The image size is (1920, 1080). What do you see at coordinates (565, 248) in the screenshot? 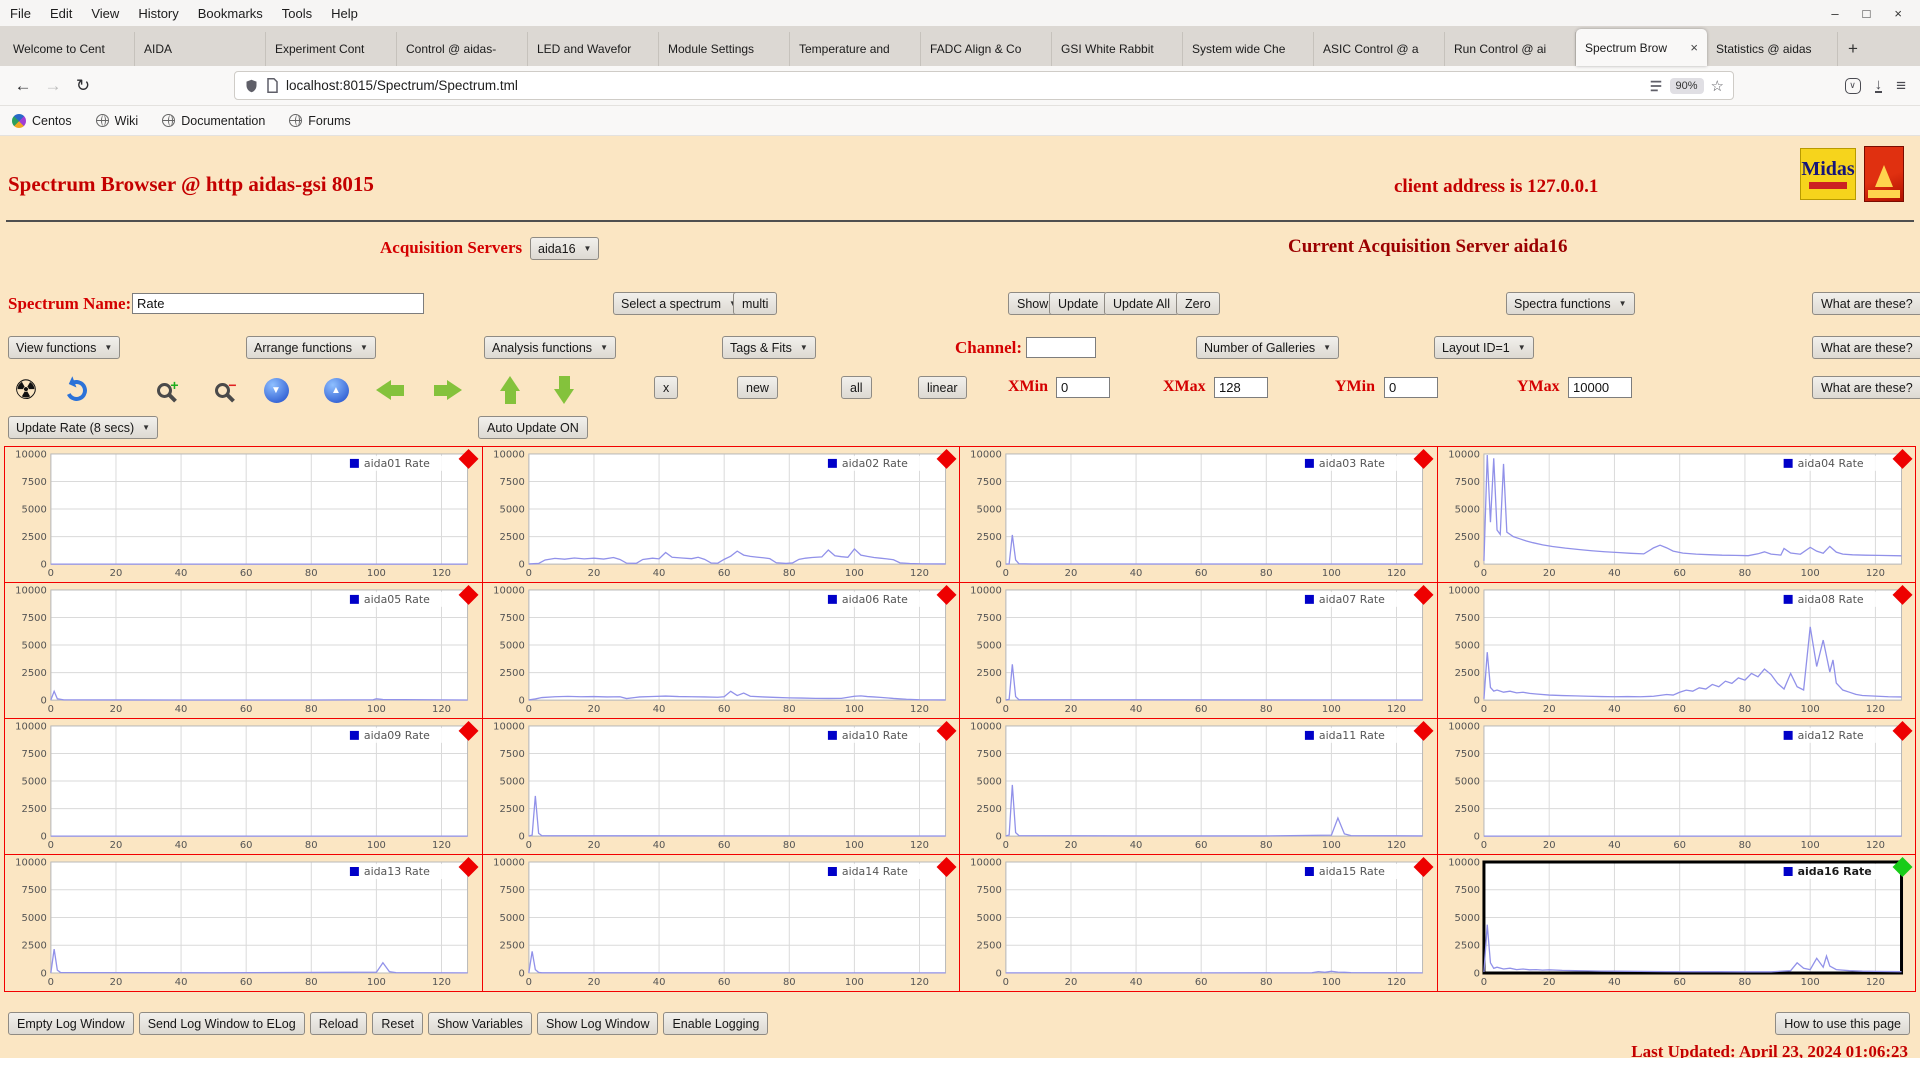
I see `acquisition-server-select: aida16 ▼` at bounding box center [565, 248].